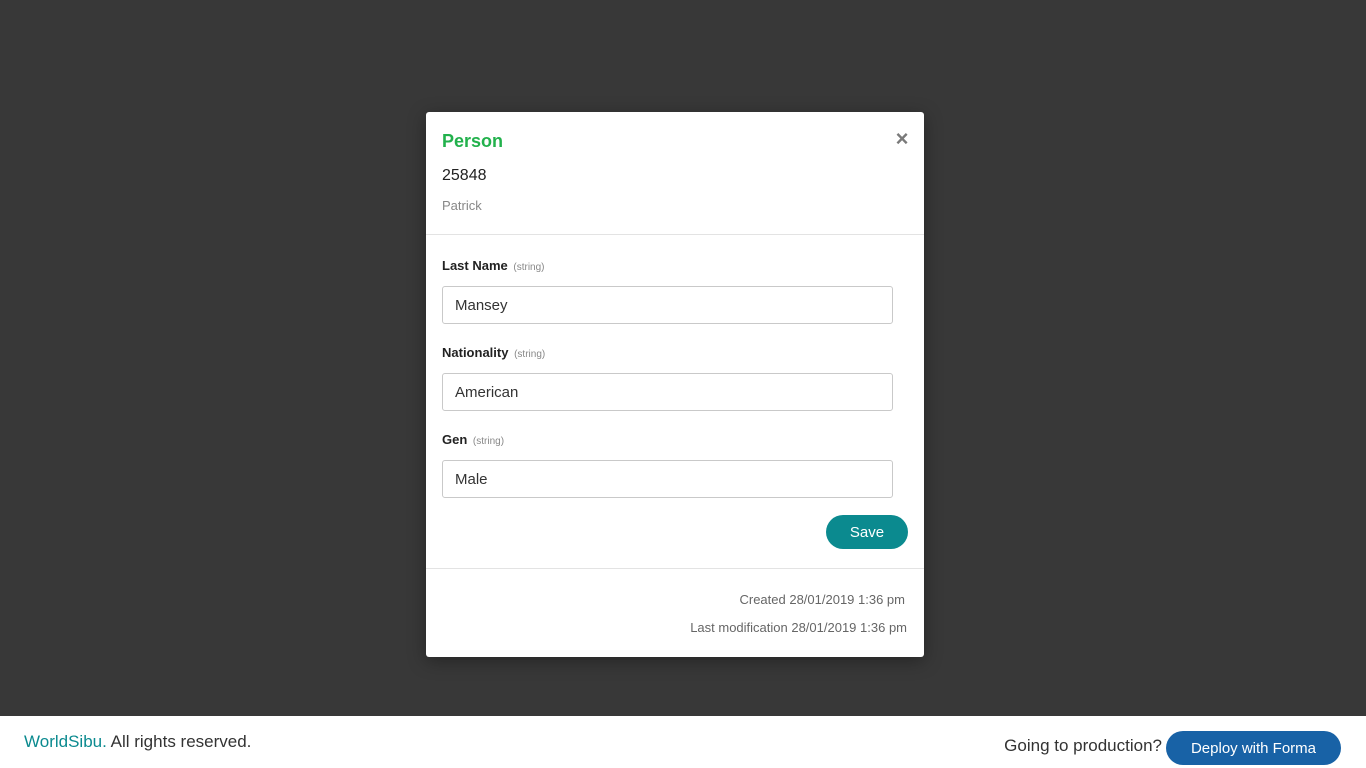 The image size is (1366, 768). What do you see at coordinates (473, 141) in the screenshot?
I see `modal-title: Person` at bounding box center [473, 141].